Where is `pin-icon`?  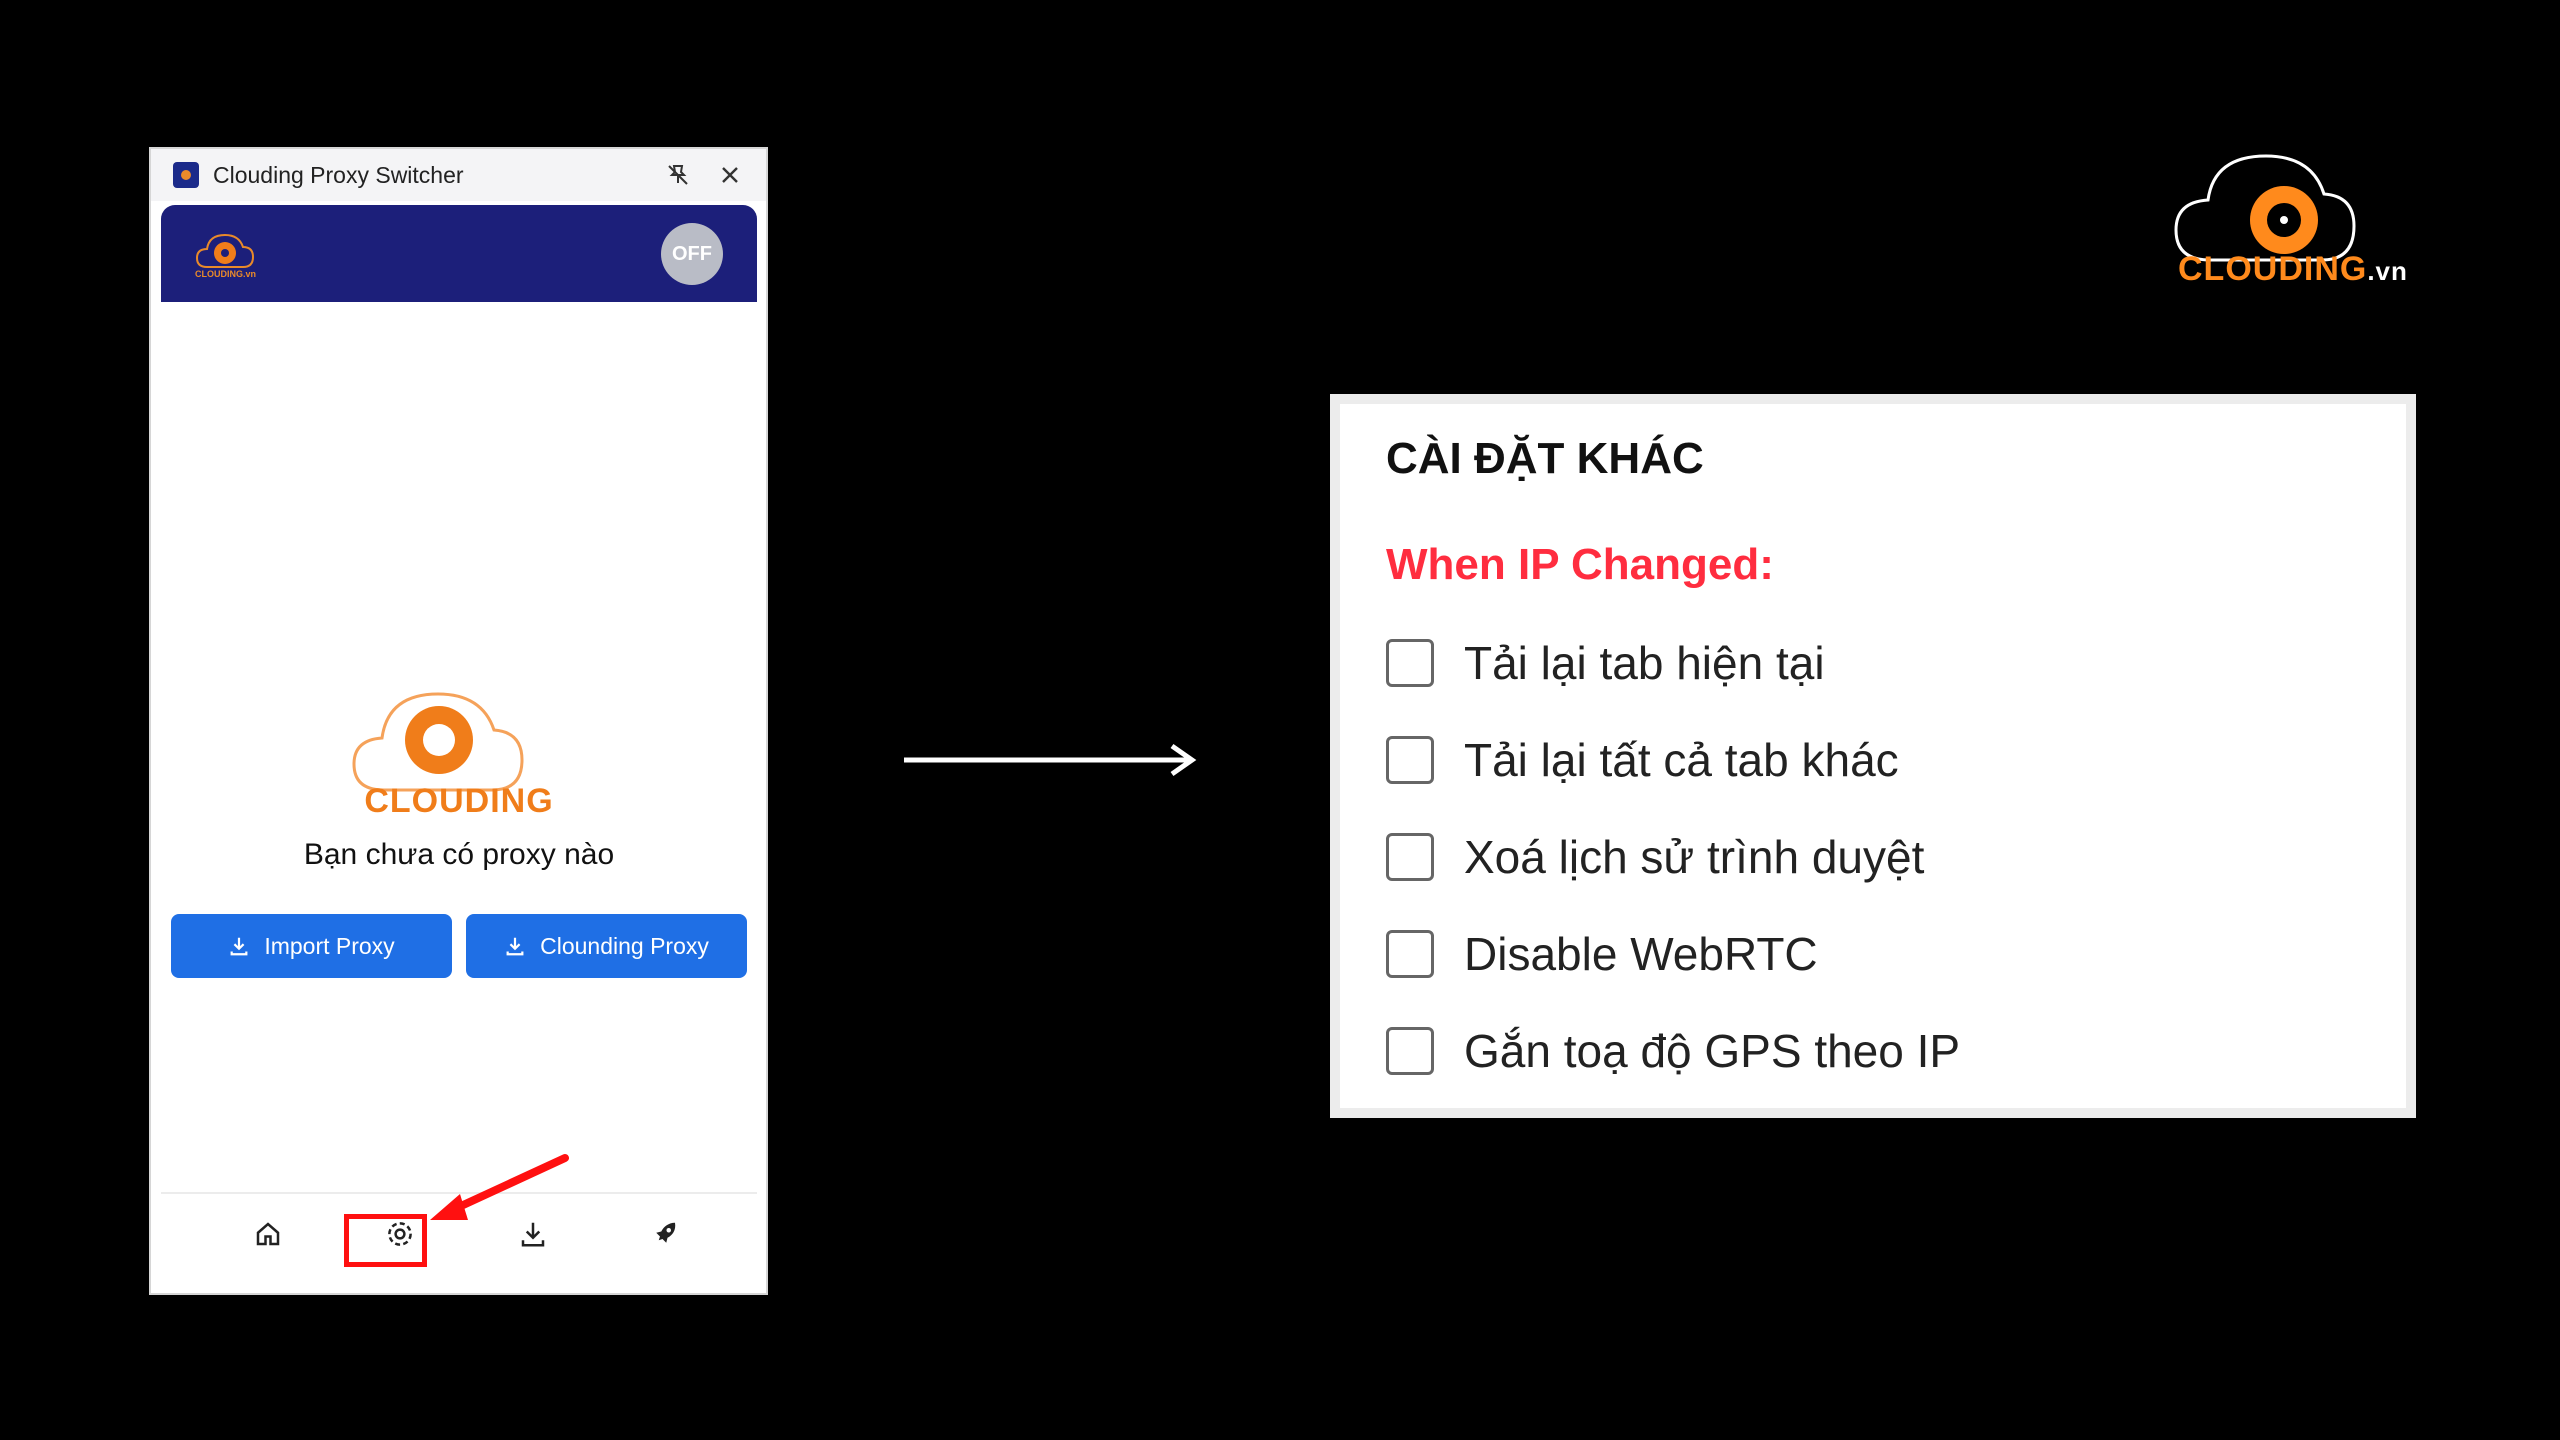 pin-icon is located at coordinates (678, 175).